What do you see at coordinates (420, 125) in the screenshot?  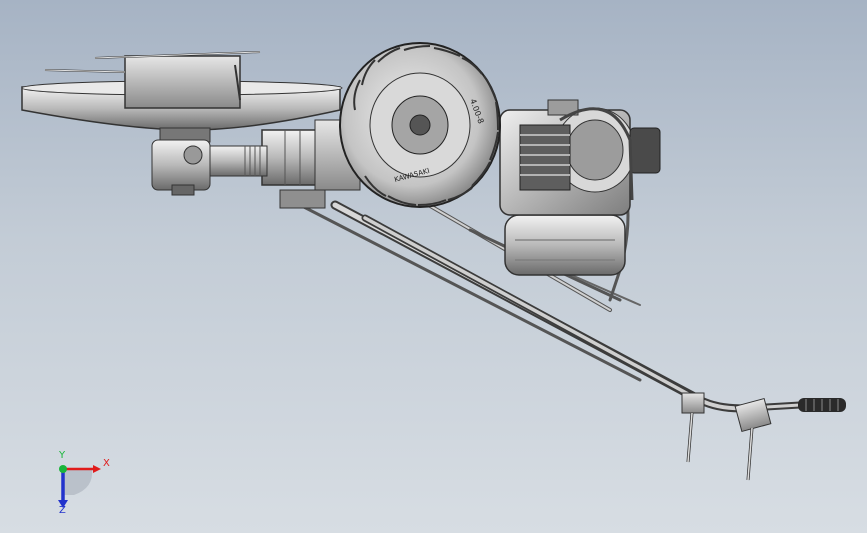 I see `tire: 4.00-8 KAWASAKI` at bounding box center [420, 125].